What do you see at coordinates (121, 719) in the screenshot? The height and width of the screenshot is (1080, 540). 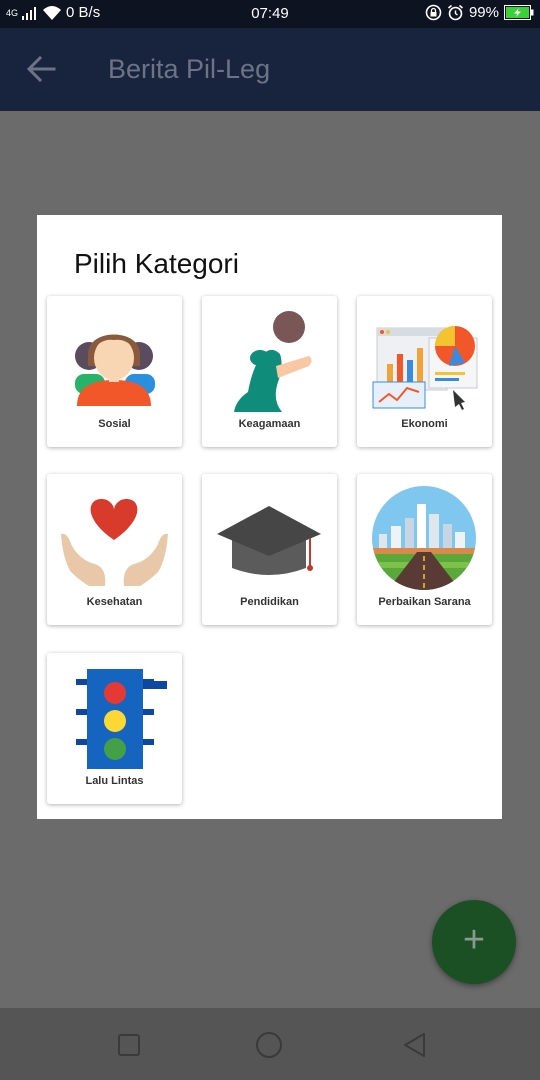 I see `traffic-light-icon` at bounding box center [121, 719].